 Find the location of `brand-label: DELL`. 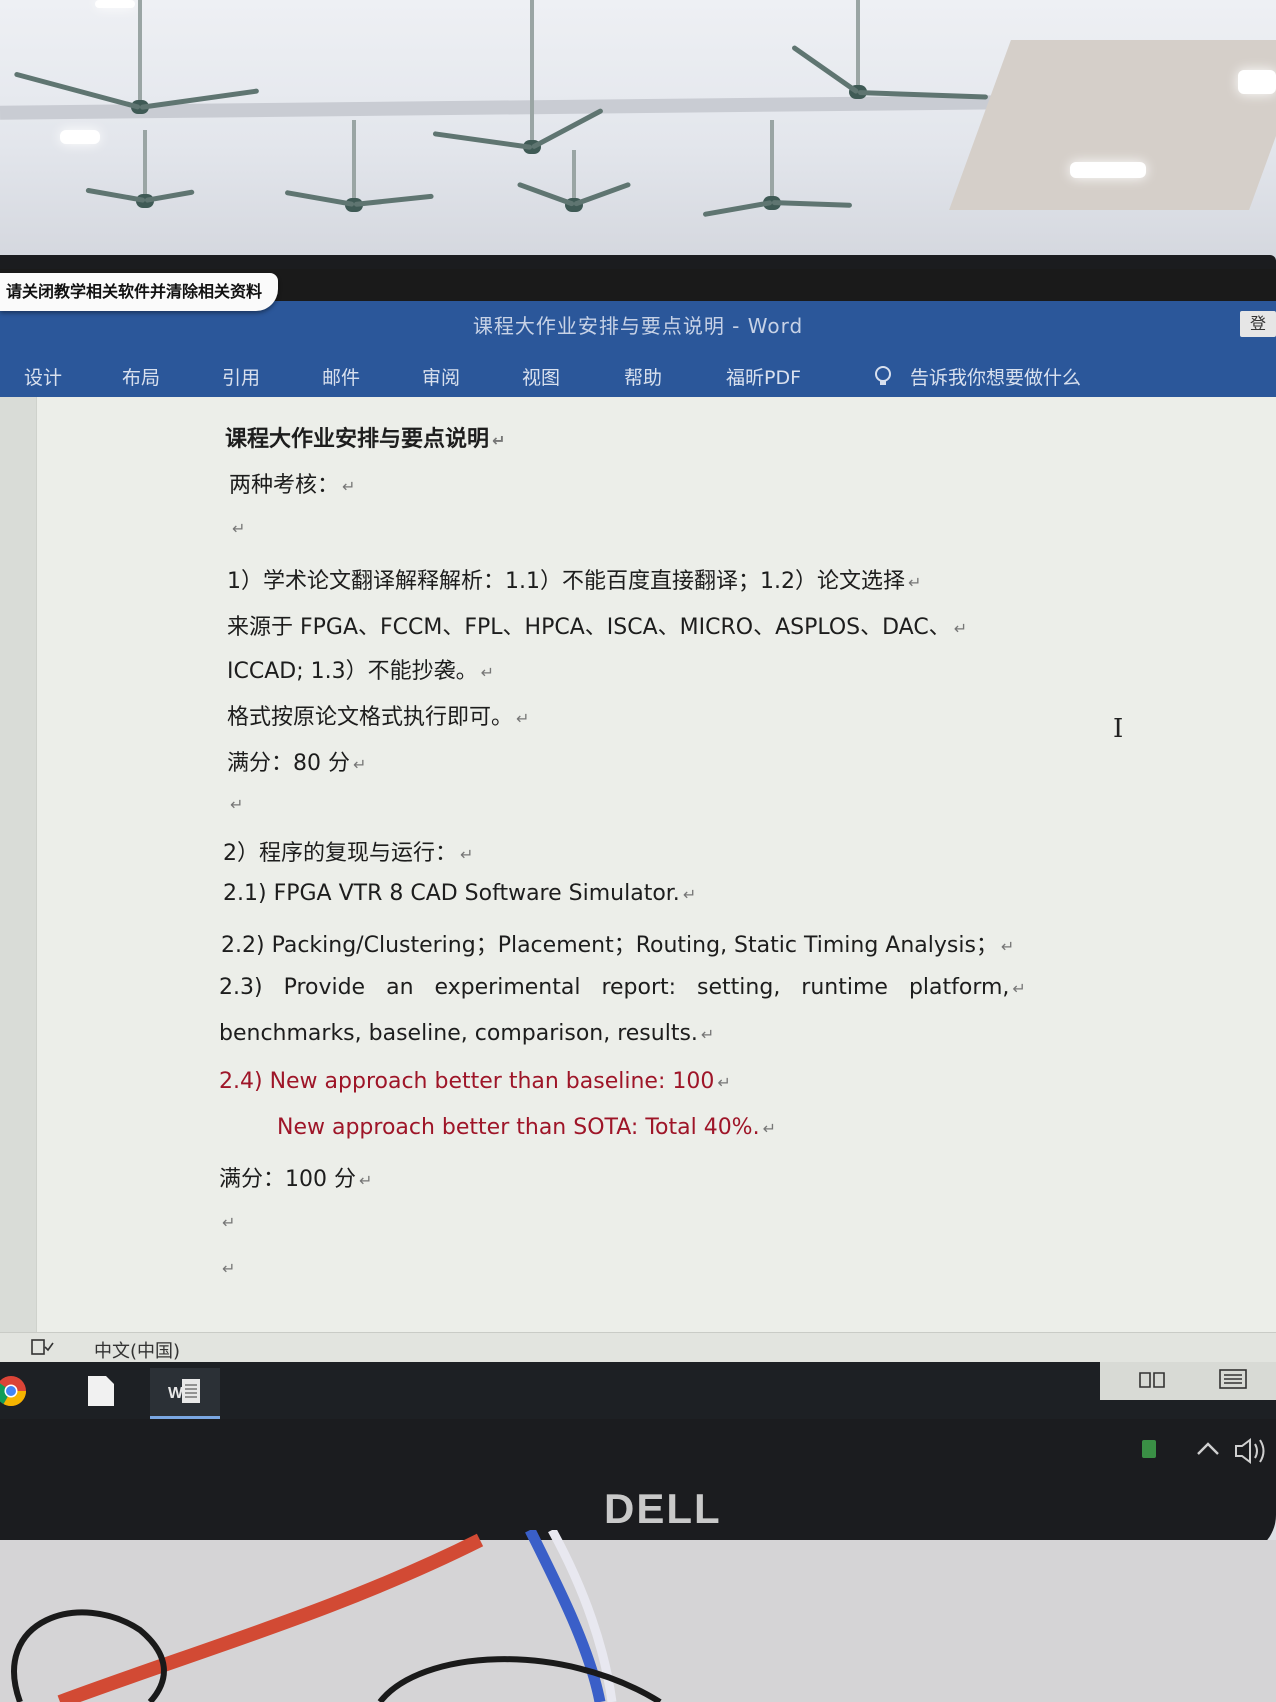

brand-label: DELL is located at coordinates (663, 1508).